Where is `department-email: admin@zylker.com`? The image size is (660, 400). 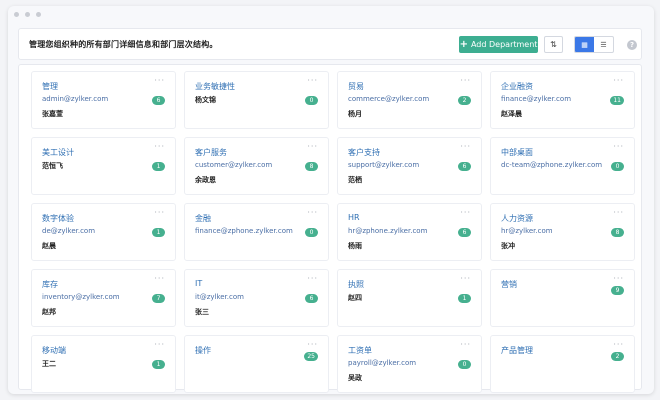
department-email: admin@zylker.com is located at coordinates (75, 99).